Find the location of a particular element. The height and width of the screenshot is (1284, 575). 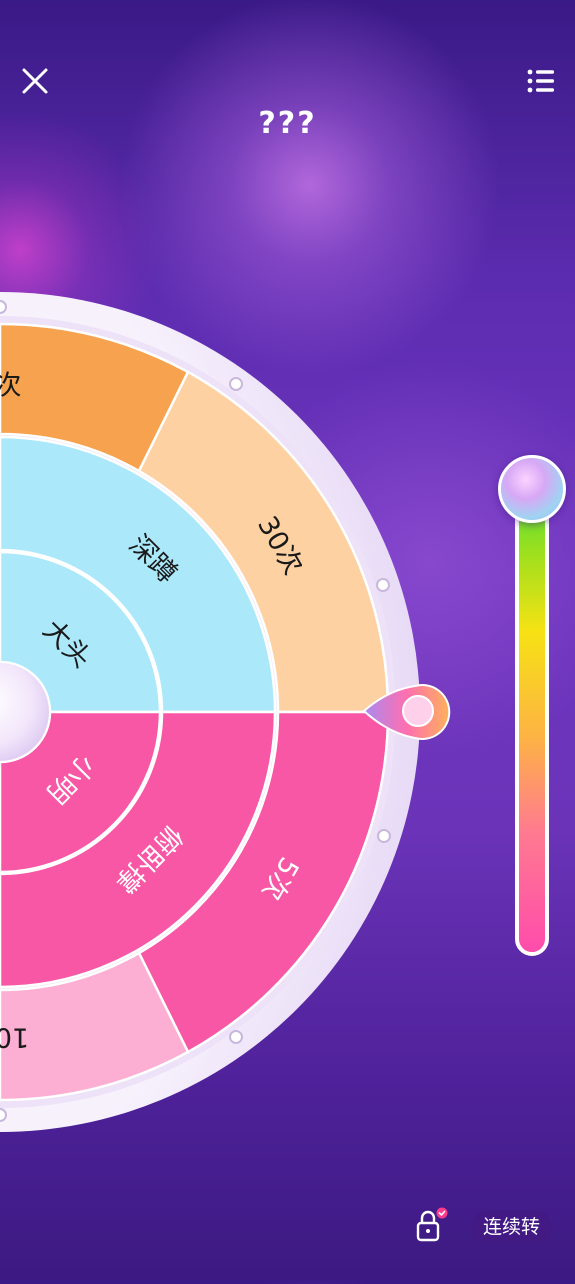

lock-icon is located at coordinates (432, 1224).